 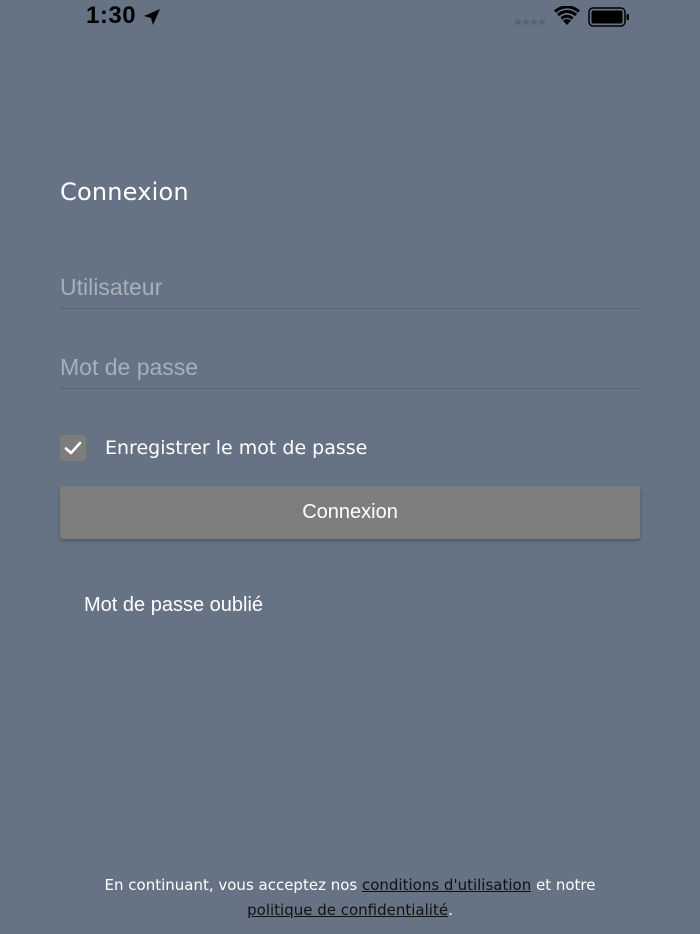 What do you see at coordinates (124, 192) in the screenshot?
I see `page-title: Connexion` at bounding box center [124, 192].